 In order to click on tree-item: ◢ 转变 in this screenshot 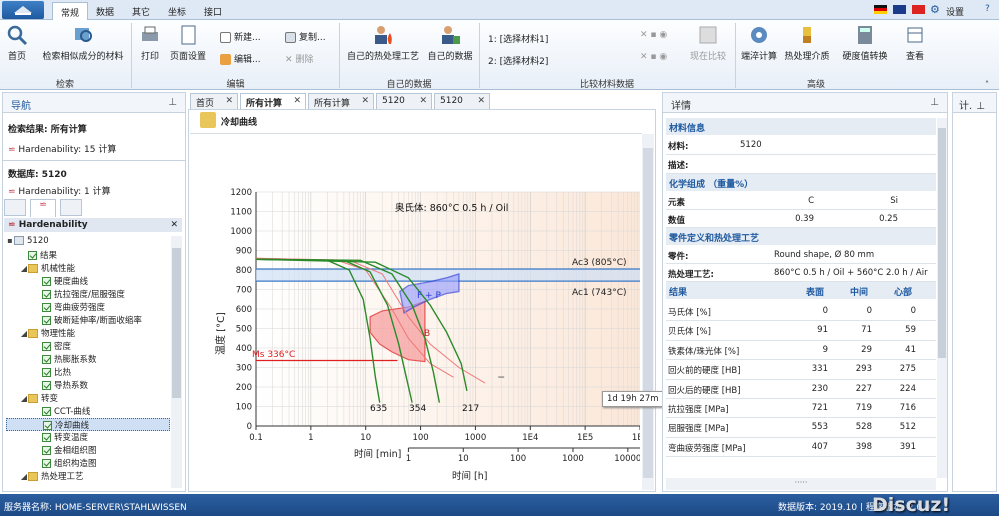, I will do `click(88, 398)`.